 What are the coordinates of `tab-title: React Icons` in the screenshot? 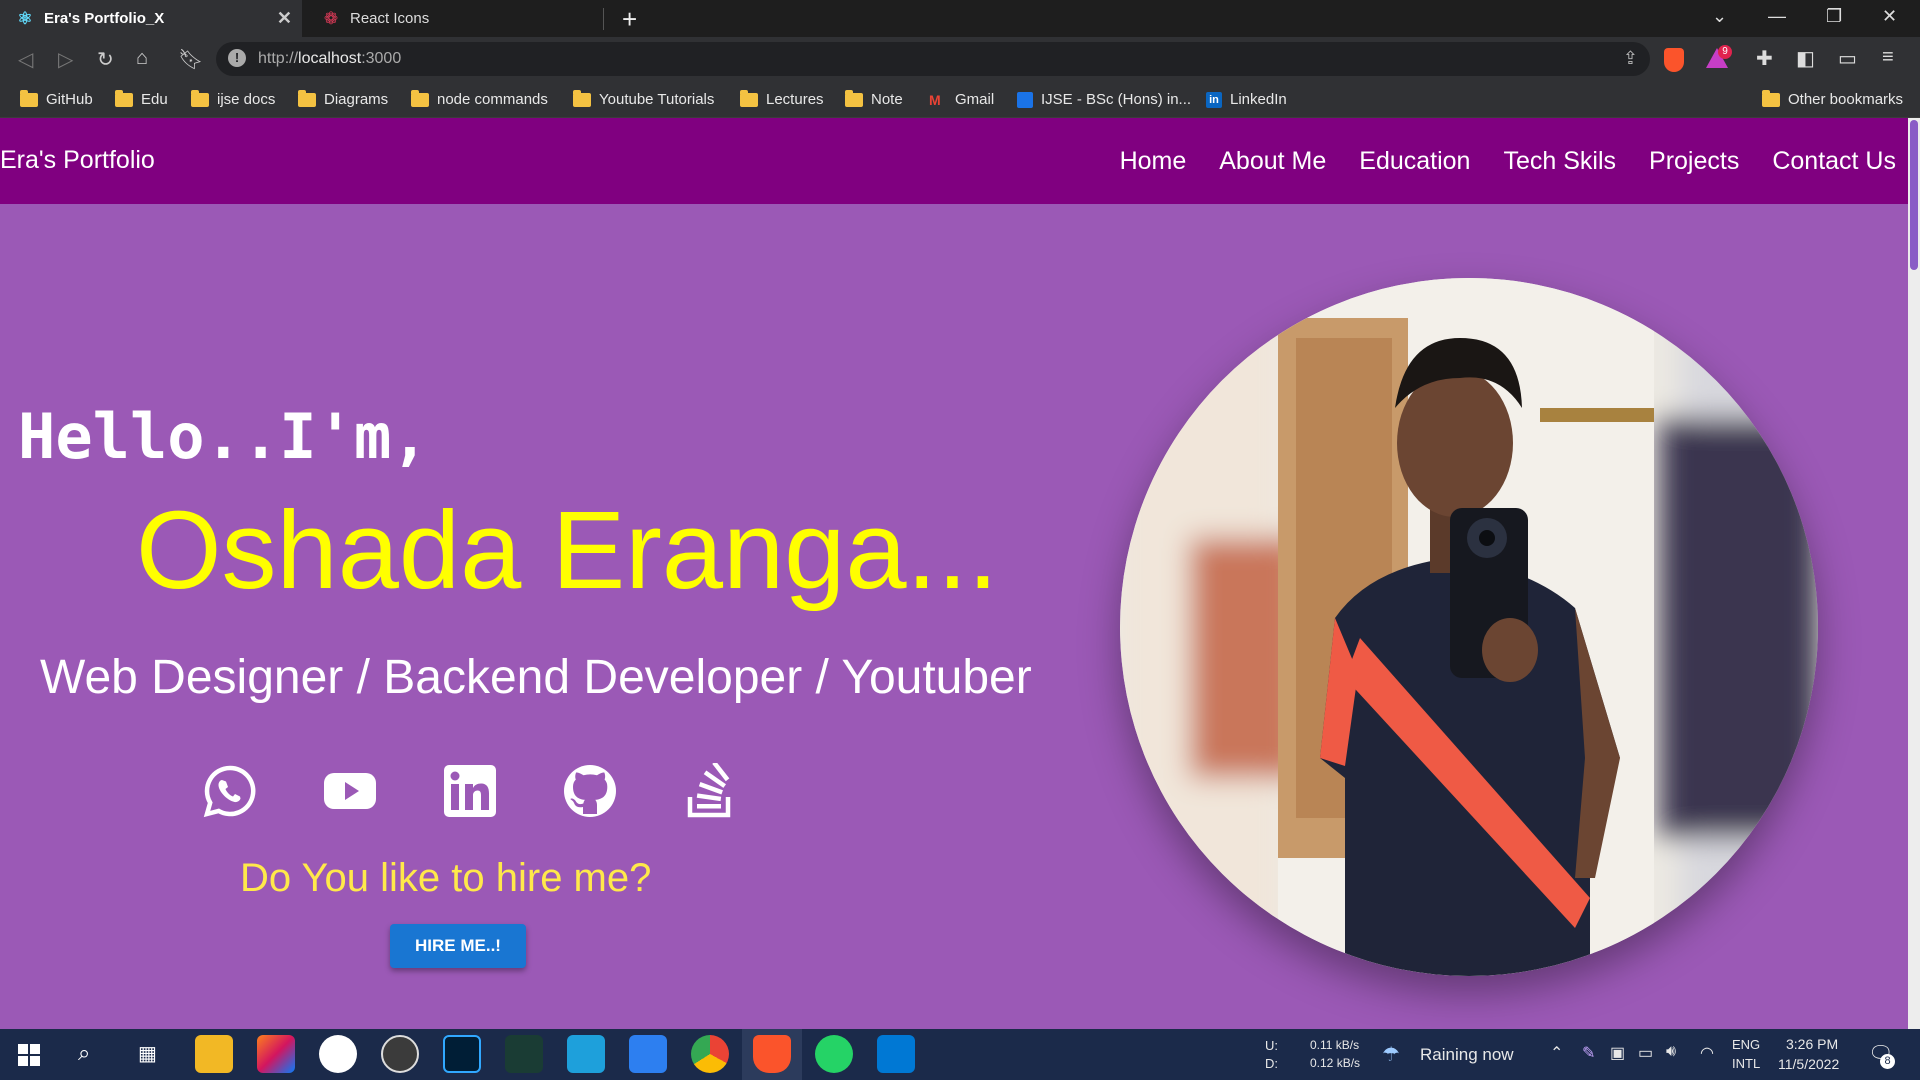 It's located at (390, 18).